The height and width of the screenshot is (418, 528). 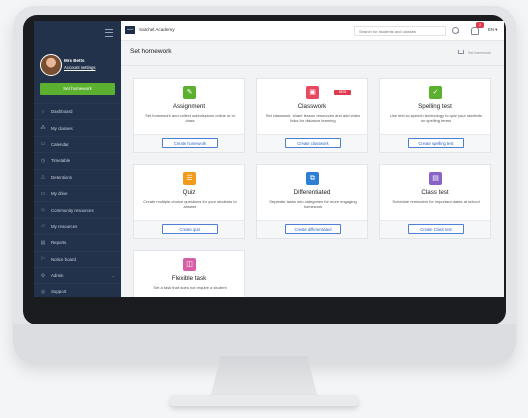 I want to click on card-title: Assignment, so click(x=189, y=106).